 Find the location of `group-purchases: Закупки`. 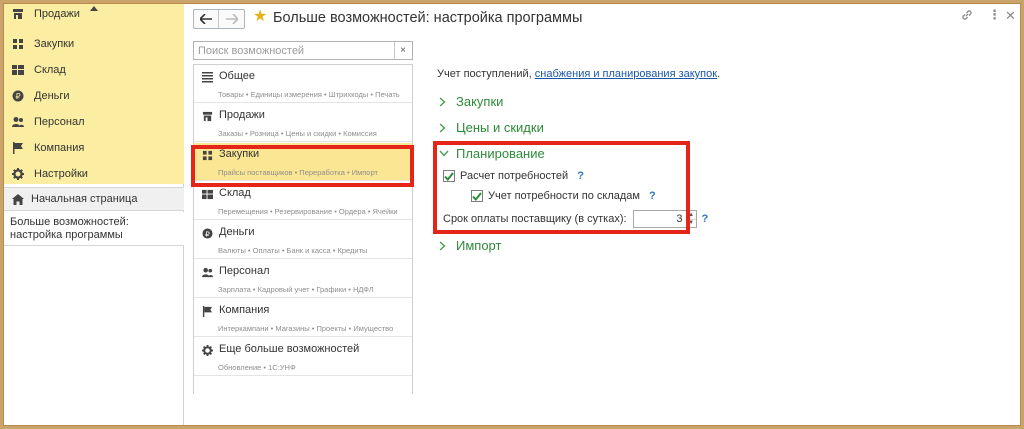

group-purchases: Закупки is located at coordinates (470, 101).